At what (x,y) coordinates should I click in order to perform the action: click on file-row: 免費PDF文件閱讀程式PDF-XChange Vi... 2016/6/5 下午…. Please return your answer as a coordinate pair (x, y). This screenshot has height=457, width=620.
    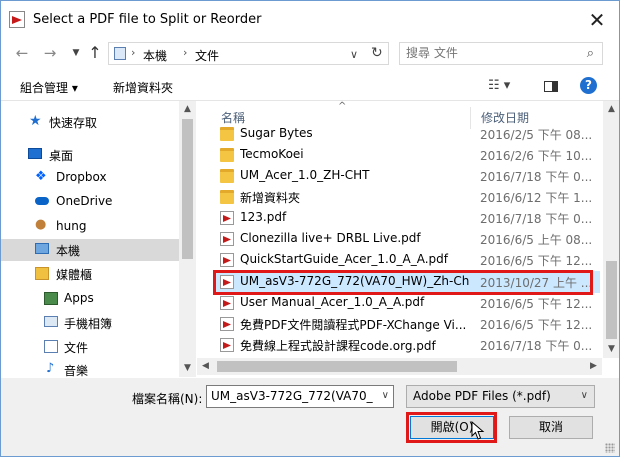
    Looking at the image, I should click on (407, 324).